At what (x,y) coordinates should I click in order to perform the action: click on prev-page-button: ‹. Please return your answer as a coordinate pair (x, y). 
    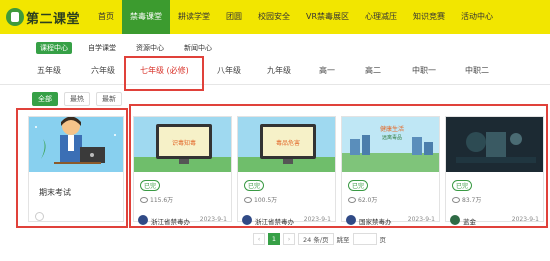
    Looking at the image, I should click on (259, 239).